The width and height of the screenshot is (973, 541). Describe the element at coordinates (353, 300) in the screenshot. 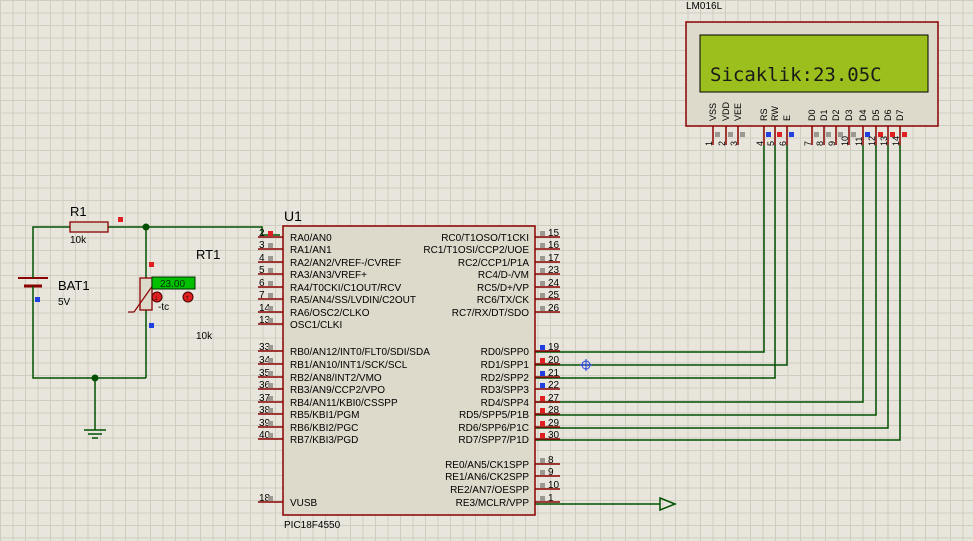

I see `pin-label: RA5/AN4/SS/LVDIN/C2OUT` at that location.